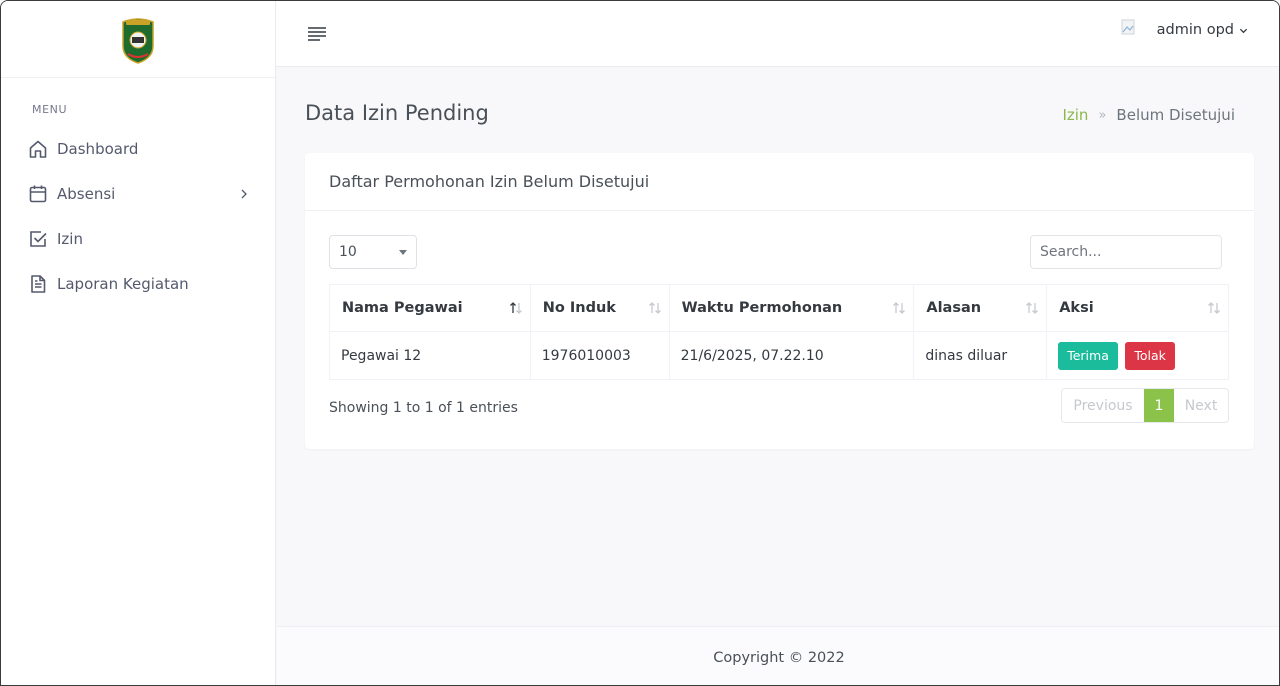 This screenshot has width=1280, height=686. Describe the element at coordinates (430, 355) in the screenshot. I see `cell-nama-pegawai: Pegawai 12` at that location.